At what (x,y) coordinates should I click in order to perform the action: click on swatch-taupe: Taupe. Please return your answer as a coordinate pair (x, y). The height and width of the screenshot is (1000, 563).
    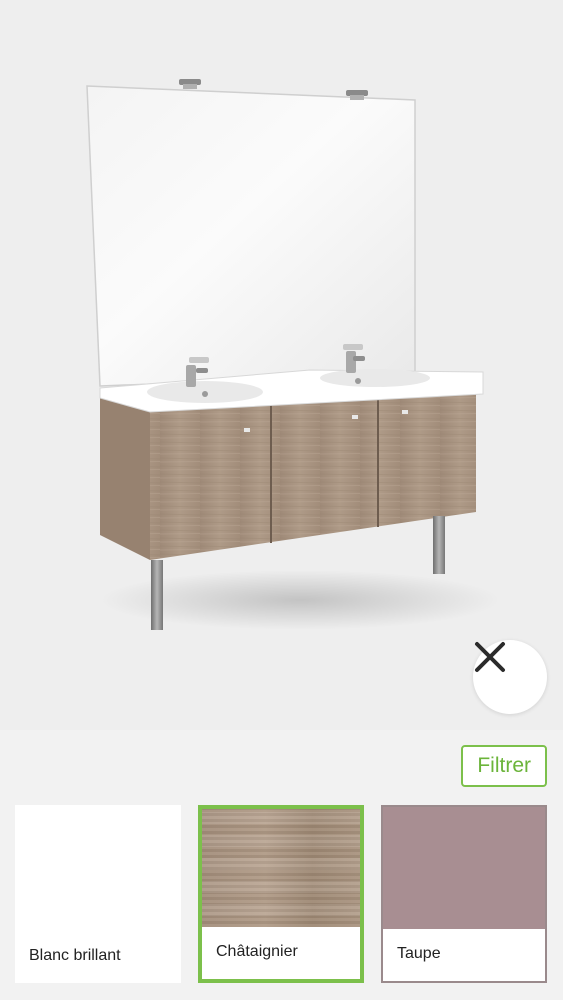
    Looking at the image, I should click on (464, 894).